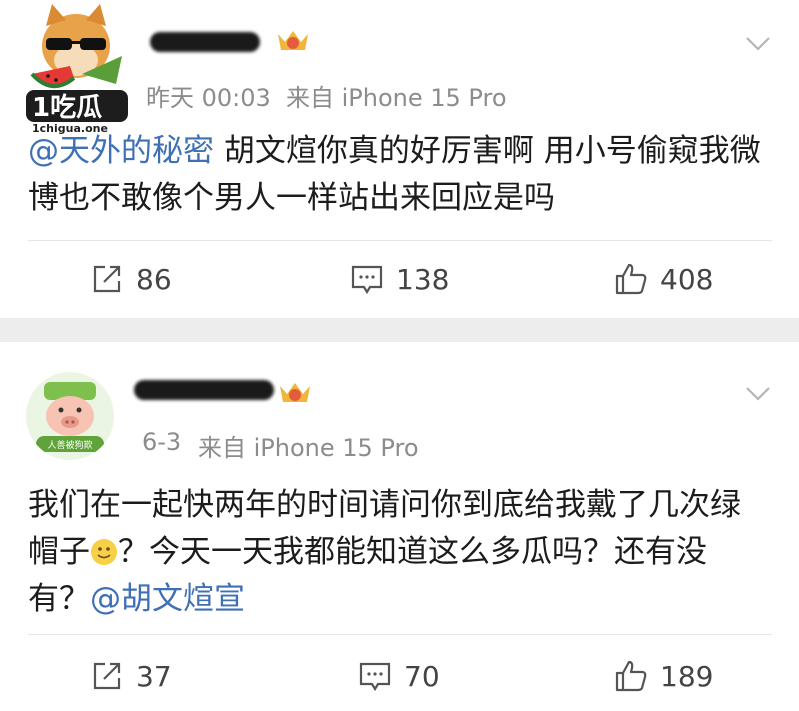 This screenshot has height=711, width=799. Describe the element at coordinates (422, 676) in the screenshot. I see `comment-count: 70` at that location.